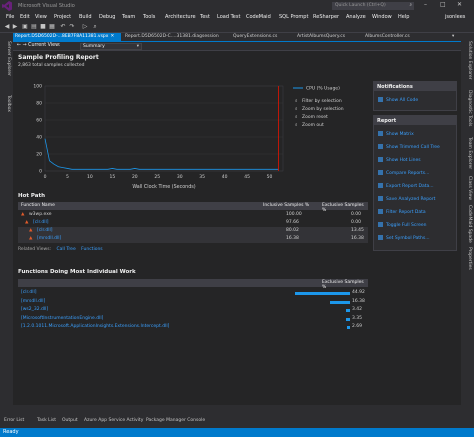  I want to click on find-icon: ⌕, so click(95, 27).